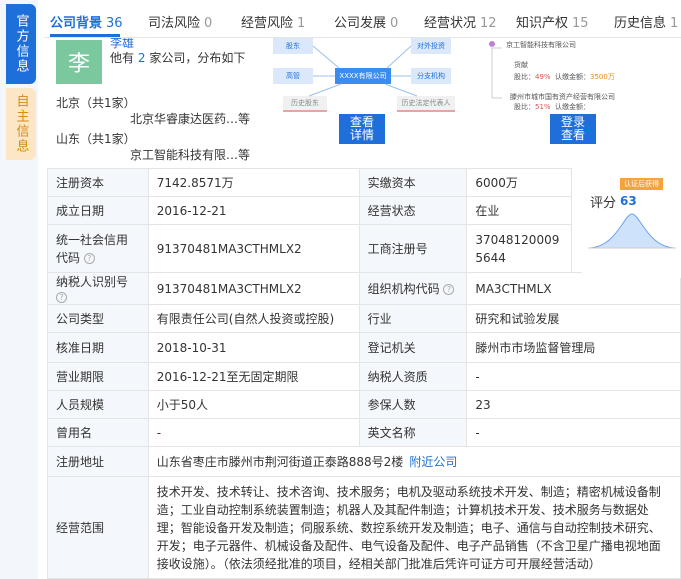 Image resolution: width=681 pixels, height=579 pixels. Describe the element at coordinates (98, 376) in the screenshot. I see `field-label: 营业期限` at that location.